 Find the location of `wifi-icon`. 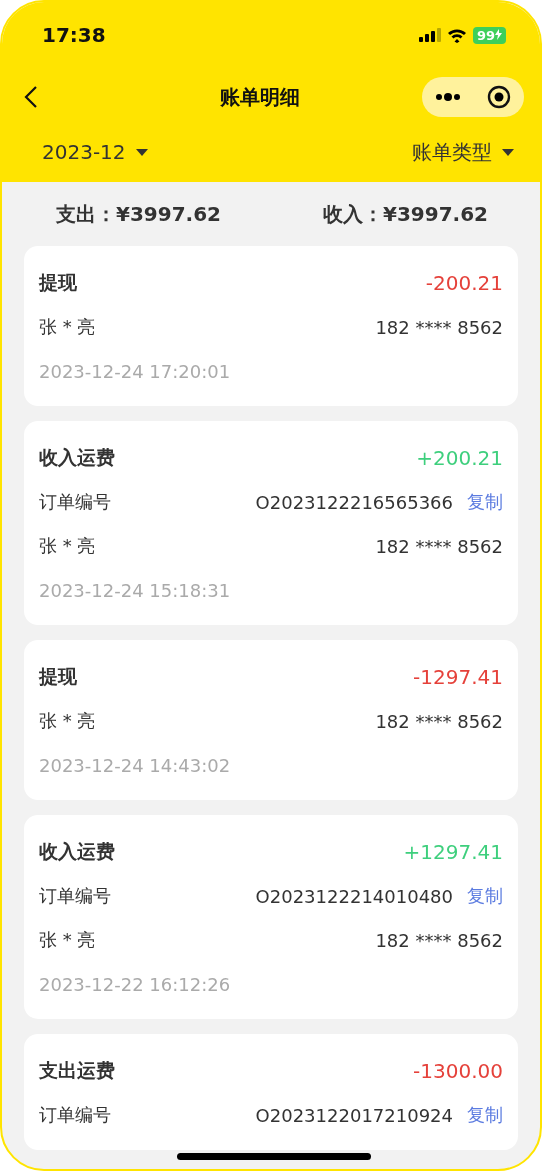

wifi-icon is located at coordinates (456, 35).